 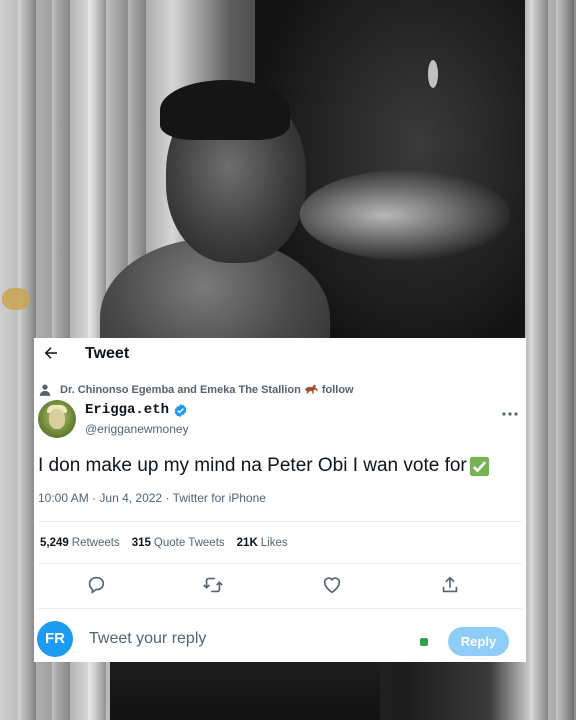 I want to click on reply-avatar: FR, so click(x=55, y=639).